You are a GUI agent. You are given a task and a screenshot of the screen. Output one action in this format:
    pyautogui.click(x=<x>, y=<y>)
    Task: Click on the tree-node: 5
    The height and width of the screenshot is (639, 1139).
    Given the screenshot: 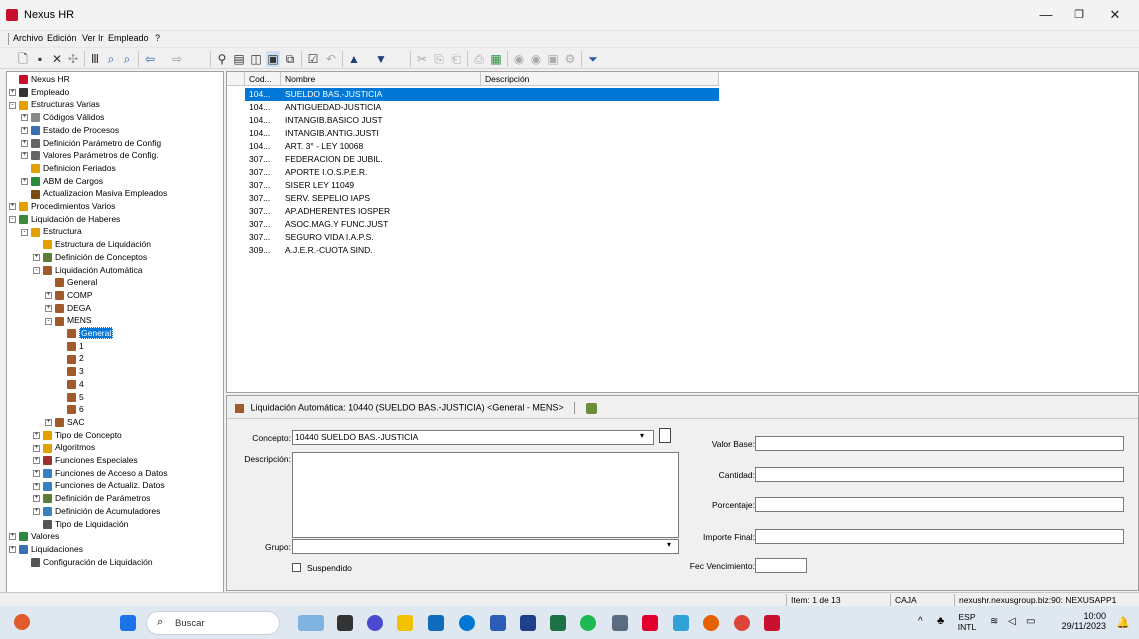 What is the action you would take?
    pyautogui.click(x=70, y=397)
    